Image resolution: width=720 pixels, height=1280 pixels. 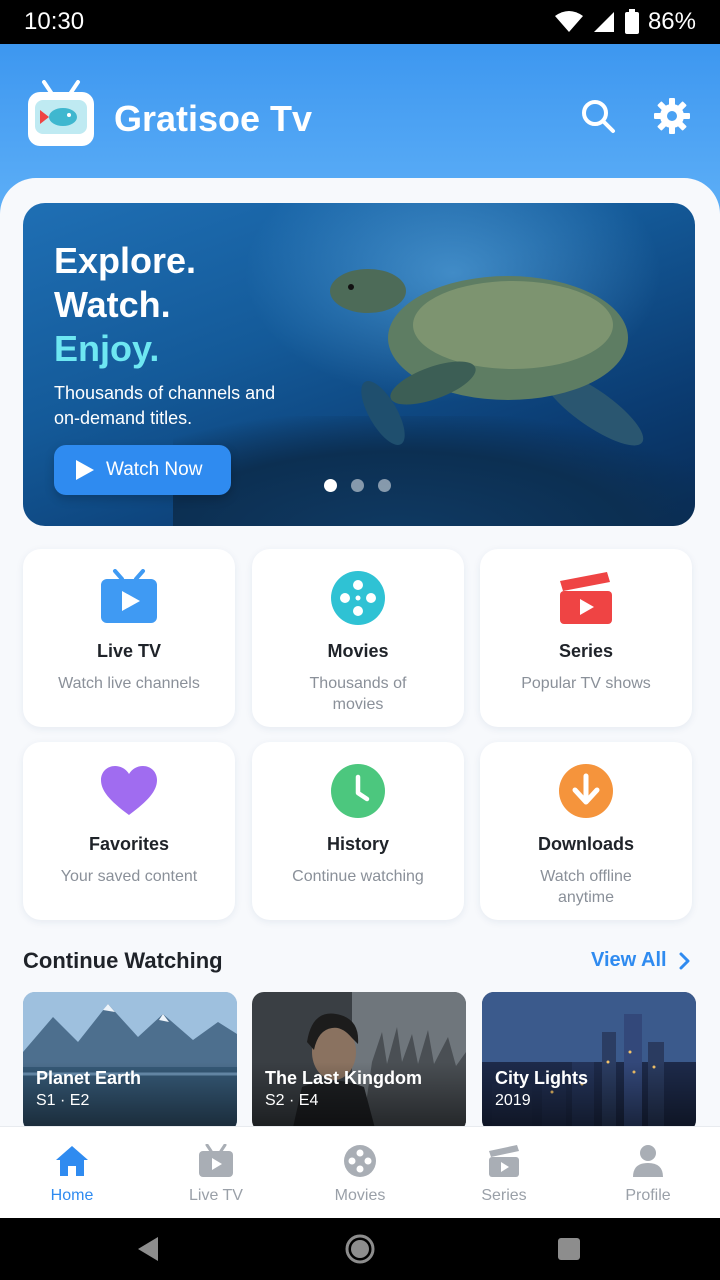 What do you see at coordinates (648, 1195) in the screenshot?
I see `nav-label: Profile` at bounding box center [648, 1195].